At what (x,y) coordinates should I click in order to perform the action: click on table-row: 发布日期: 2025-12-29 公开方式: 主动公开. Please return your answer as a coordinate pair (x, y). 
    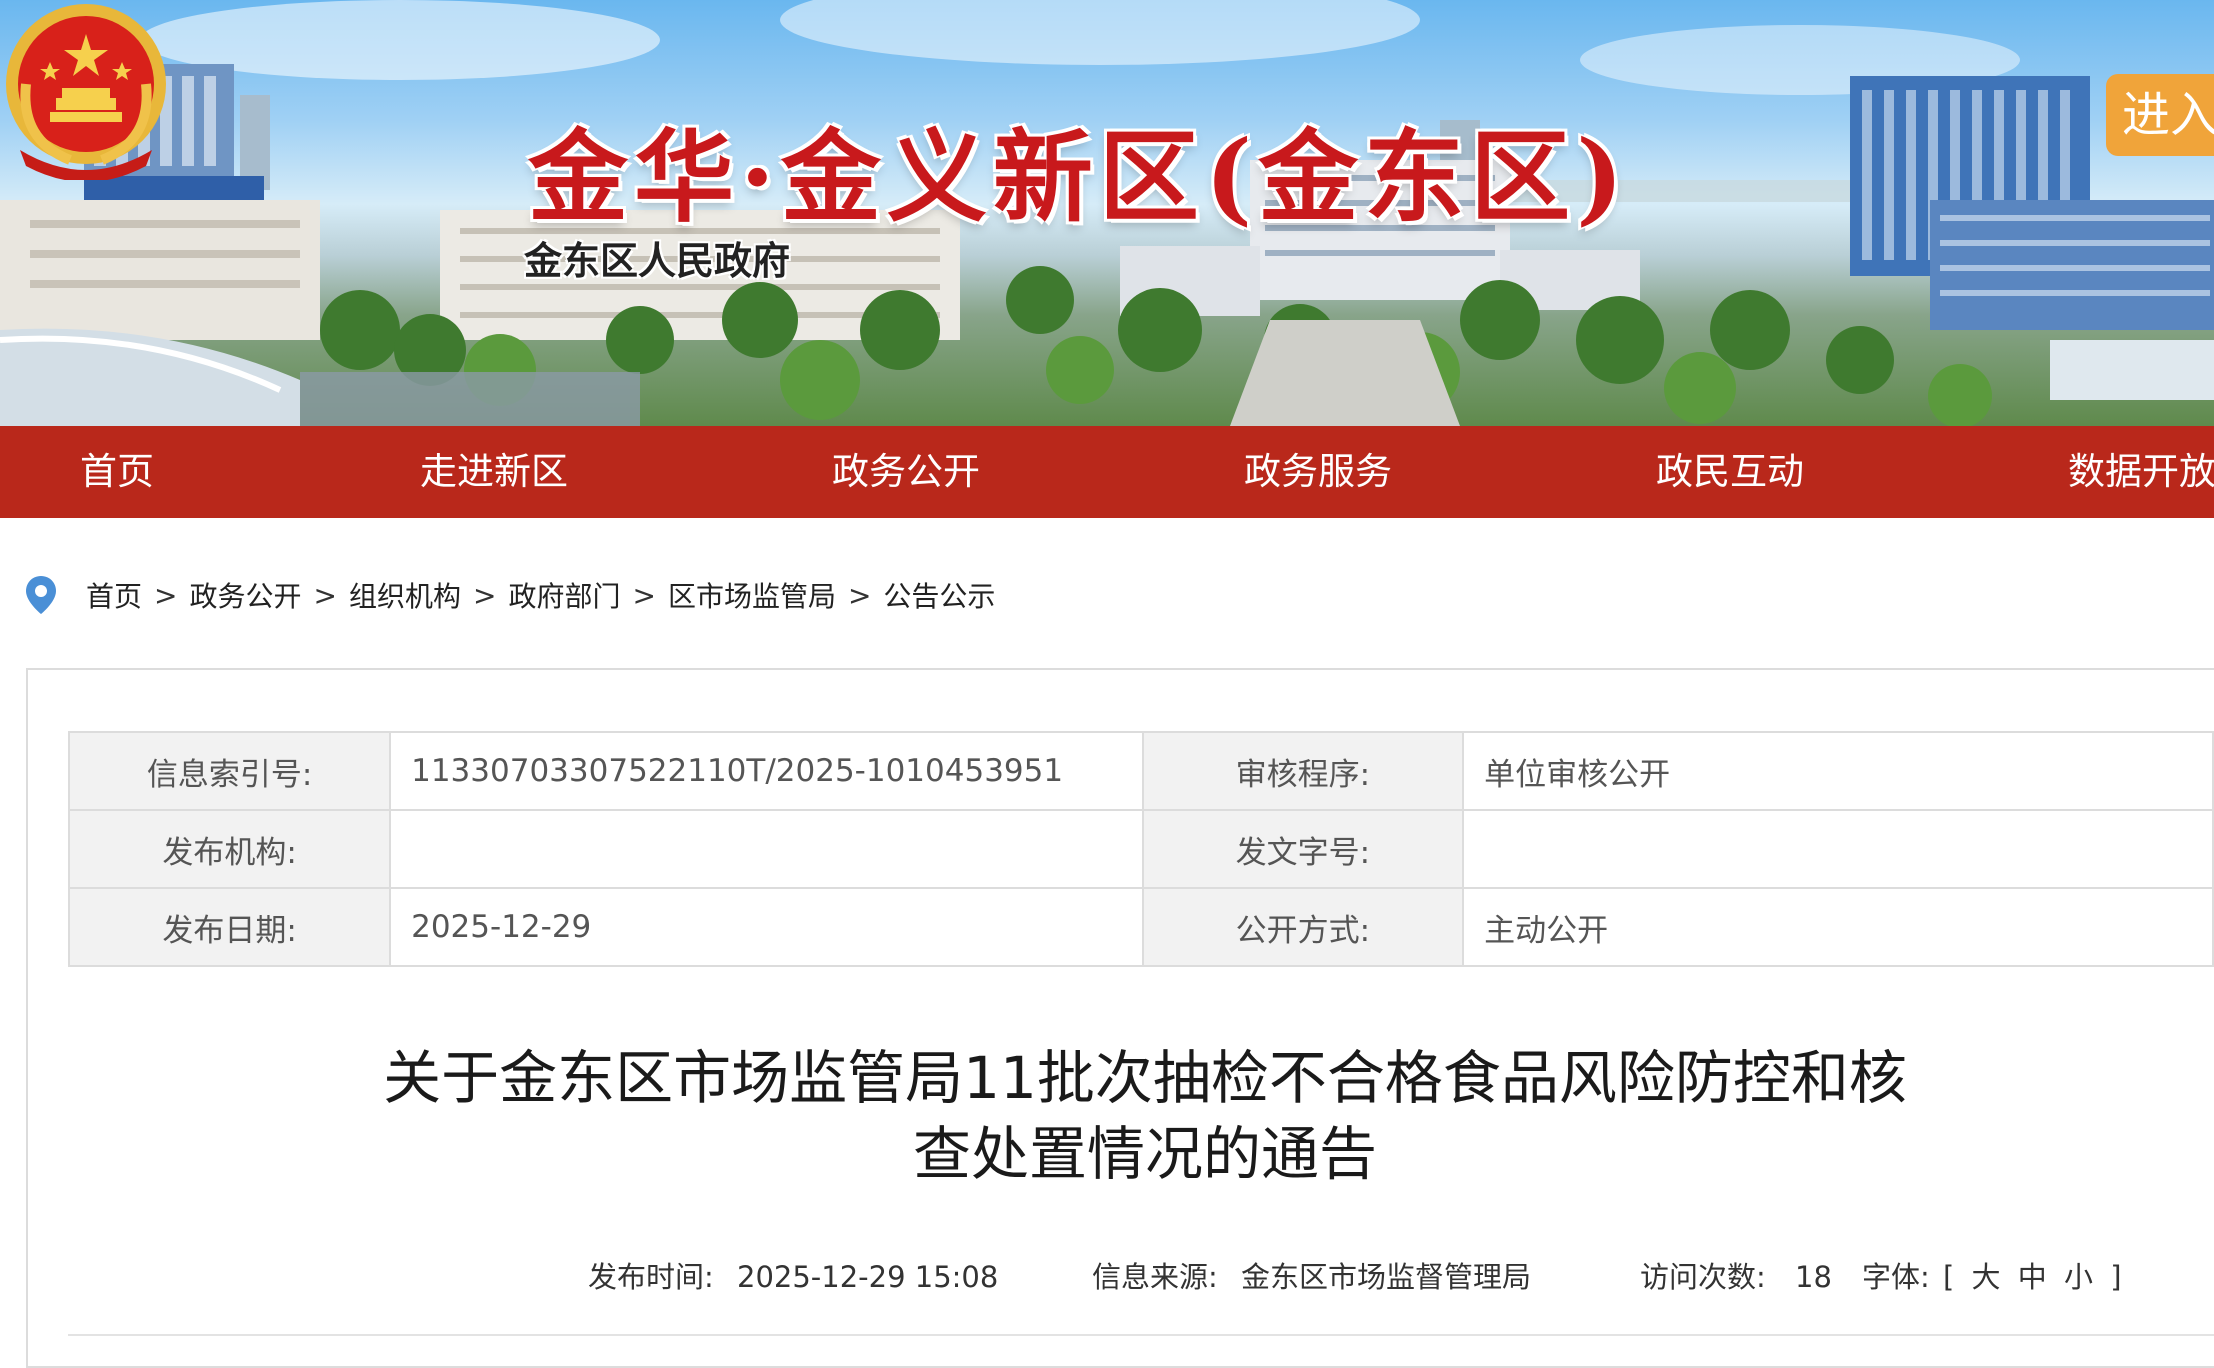
    Looking at the image, I should click on (1140, 927).